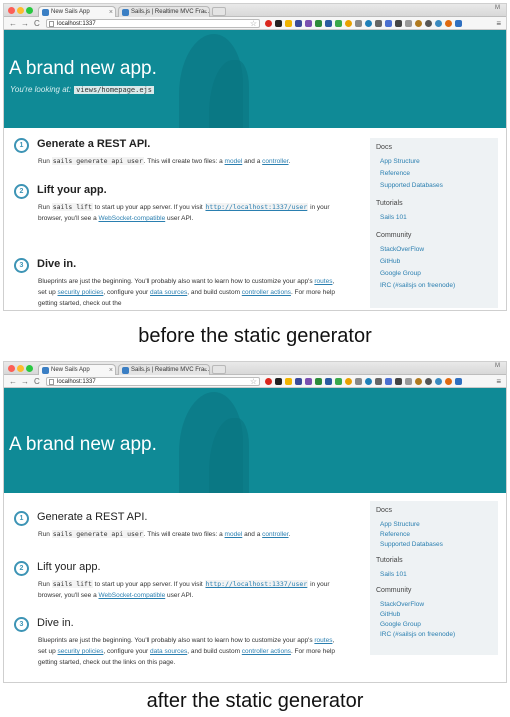 Image resolution: width=510 pixels, height=717 pixels. Describe the element at coordinates (448, 381) in the screenshot. I see `orange-extension-icon` at that location.